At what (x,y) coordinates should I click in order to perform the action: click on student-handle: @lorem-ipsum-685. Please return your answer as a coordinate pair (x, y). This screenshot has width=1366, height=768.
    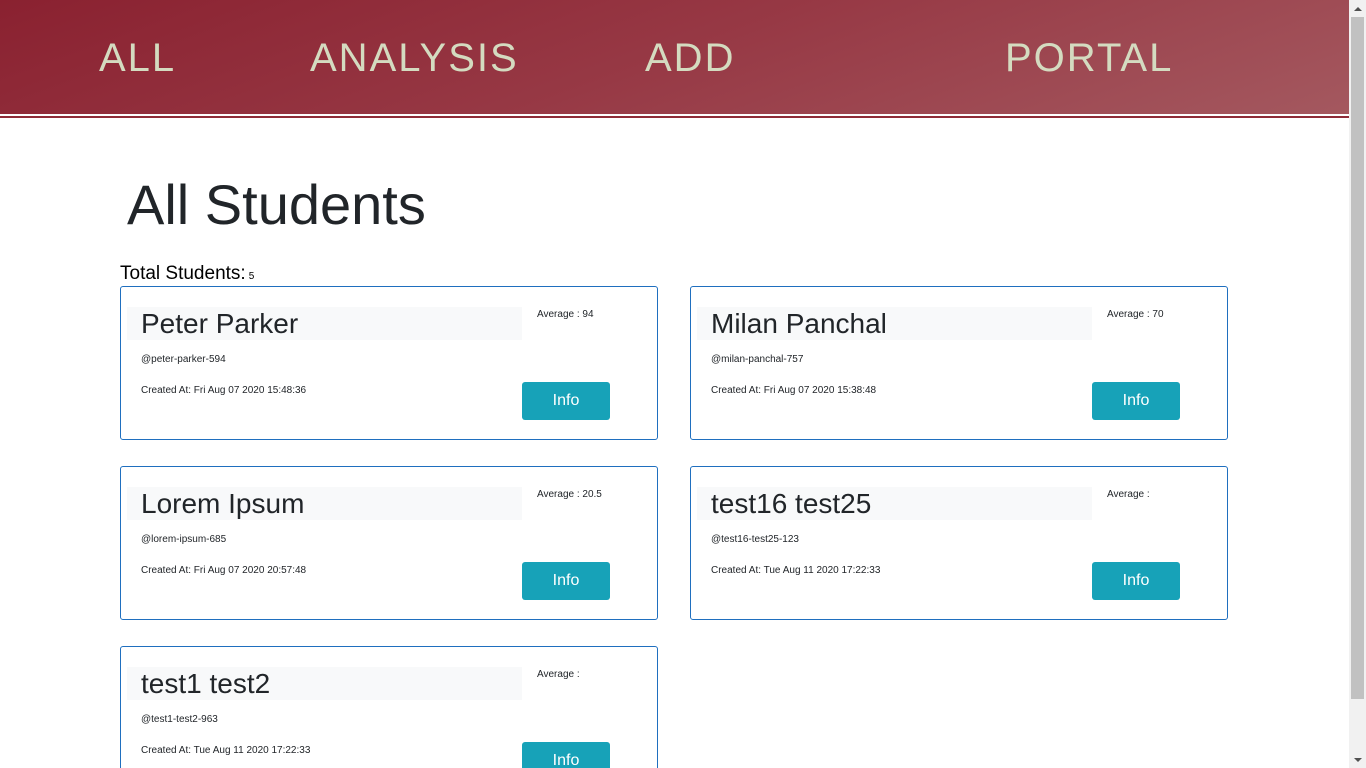
    Looking at the image, I should click on (184, 539).